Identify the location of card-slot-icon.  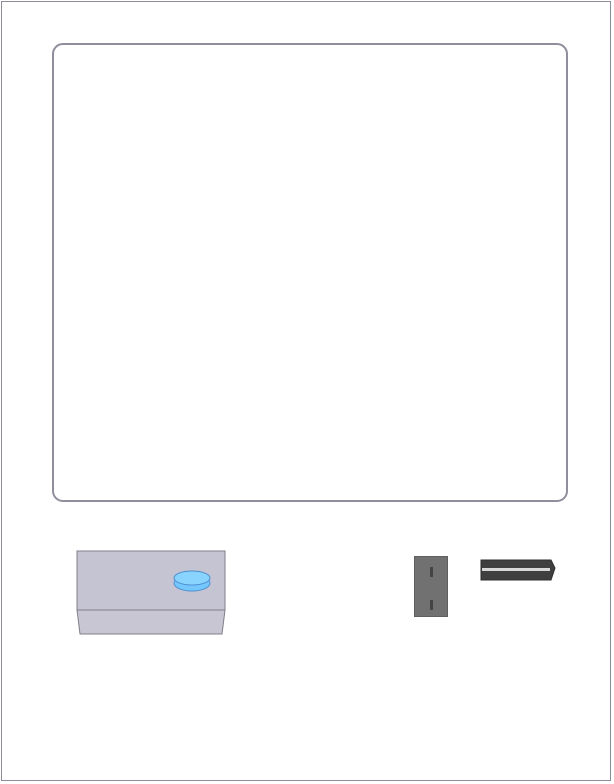
(431, 586).